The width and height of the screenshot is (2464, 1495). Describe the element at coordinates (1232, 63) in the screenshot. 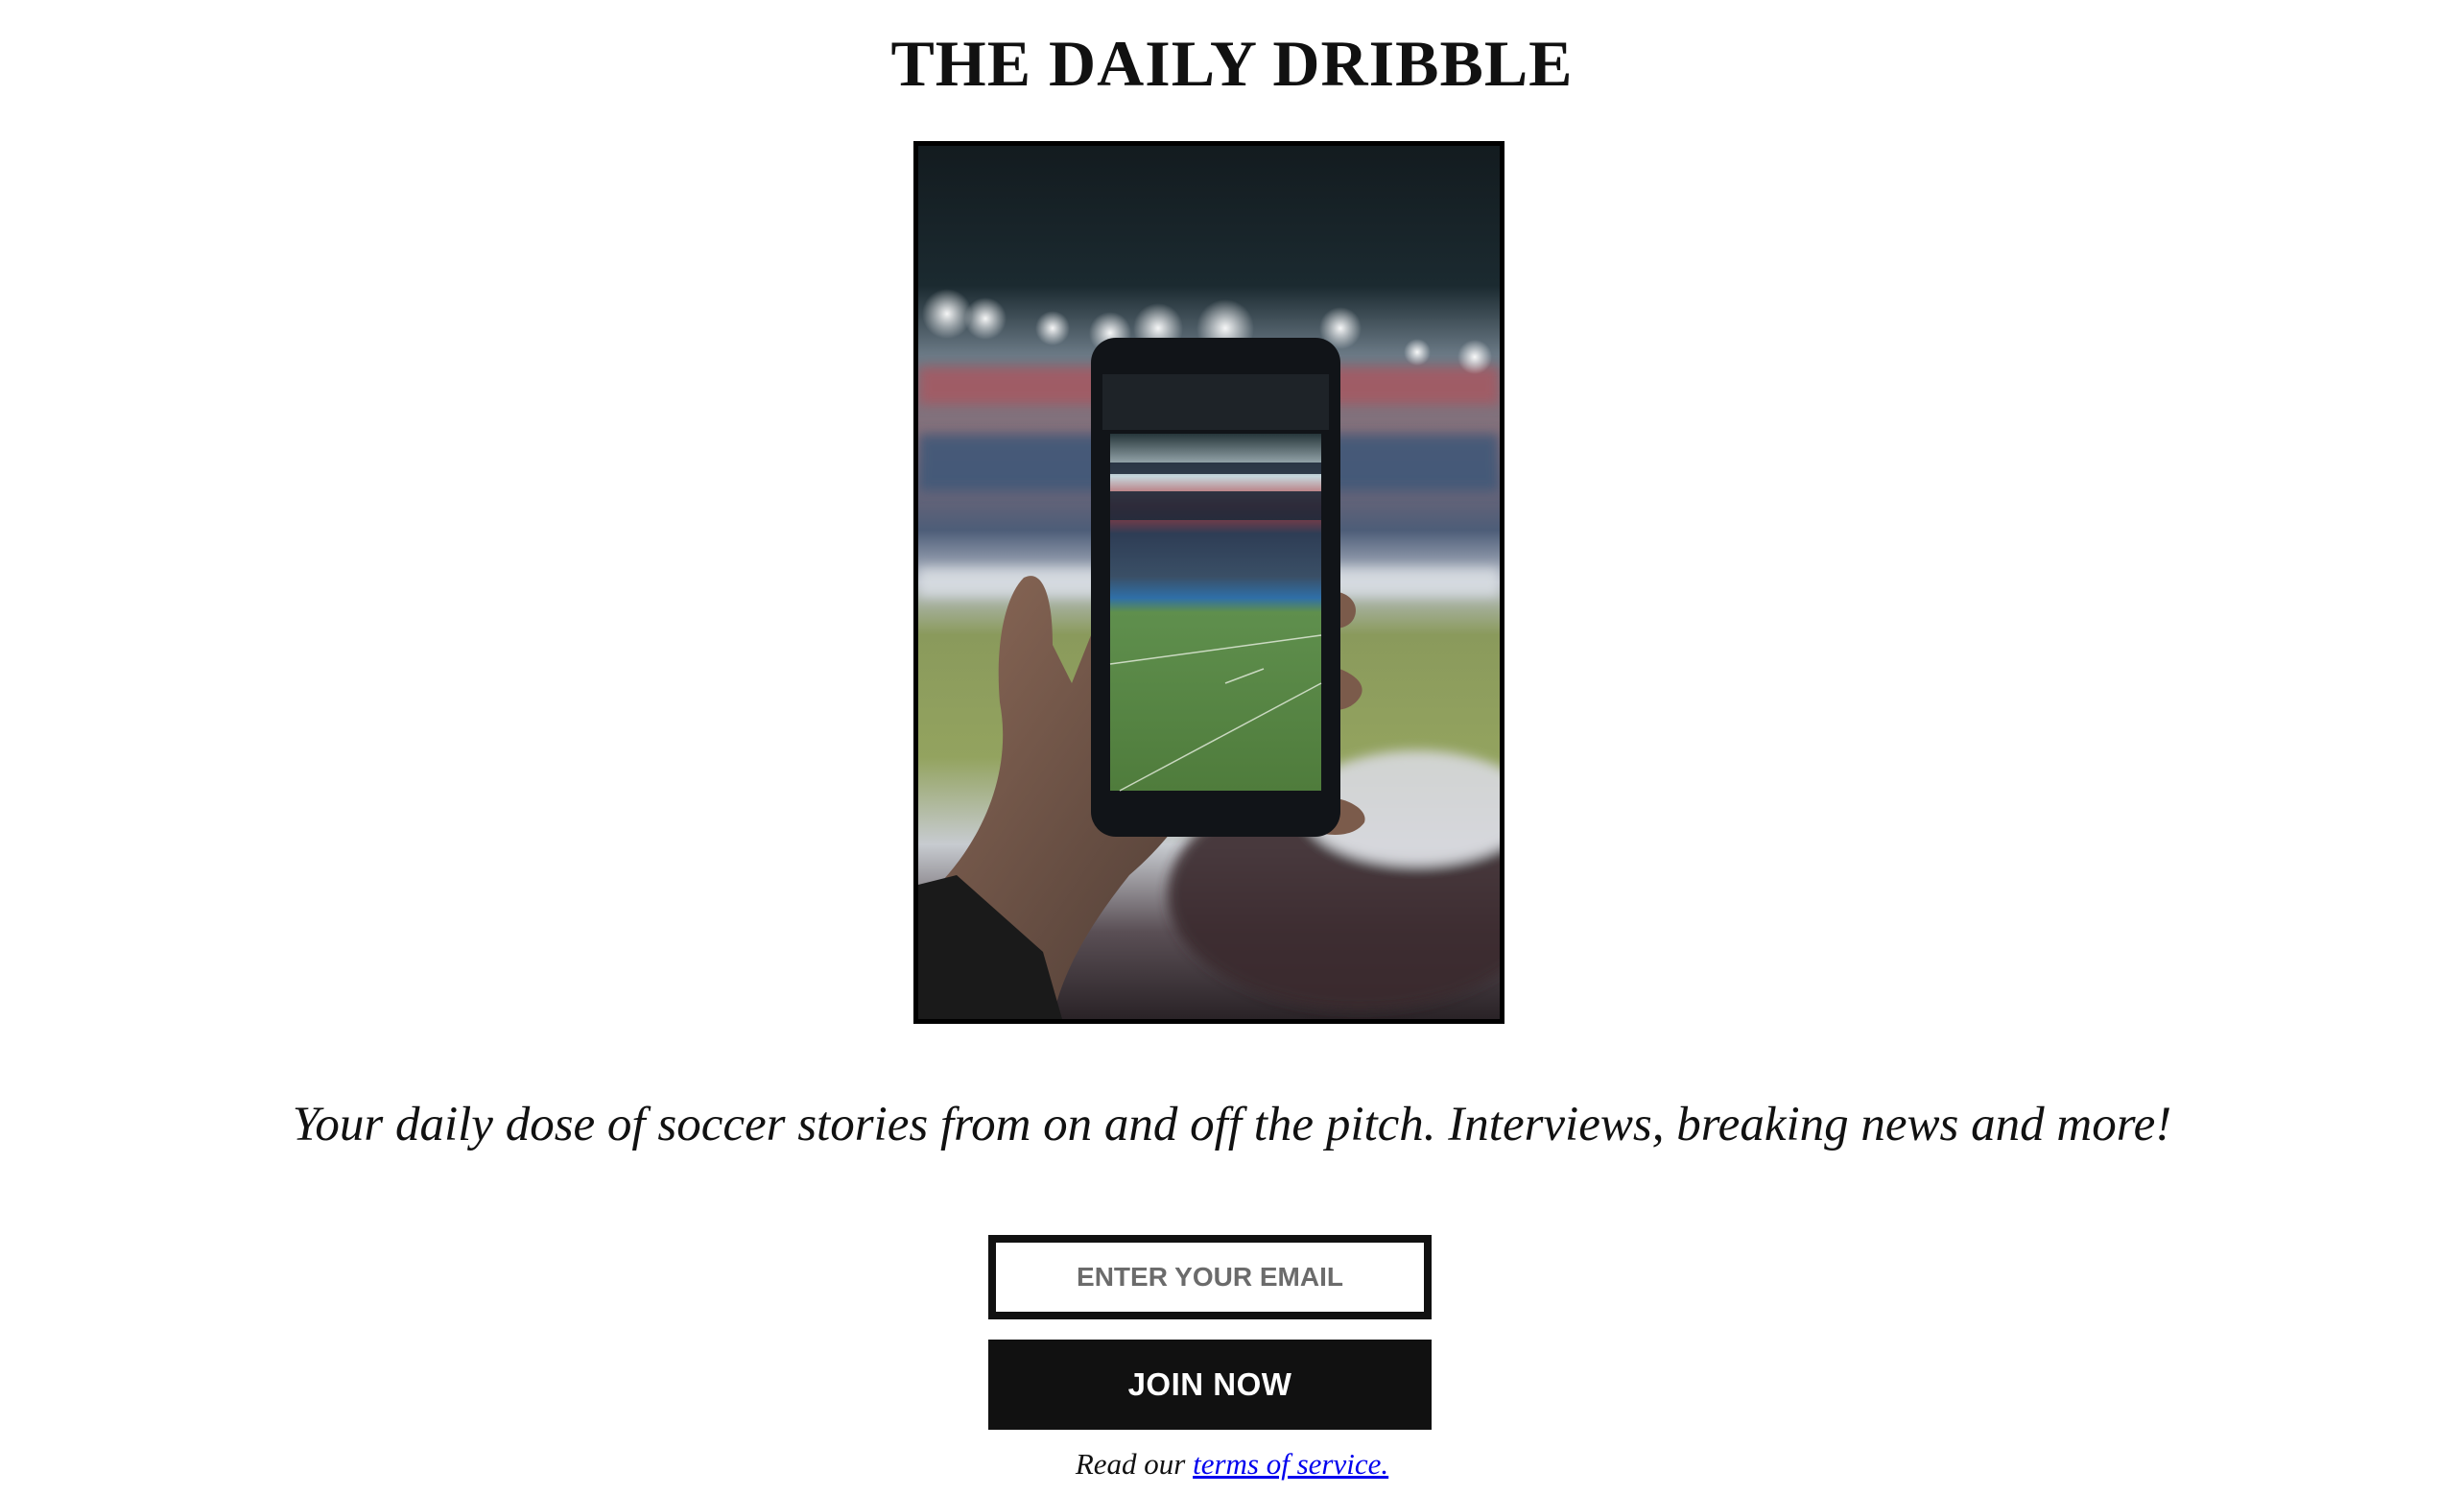

I see `page-title: THE DAILY DRIBBLE` at that location.